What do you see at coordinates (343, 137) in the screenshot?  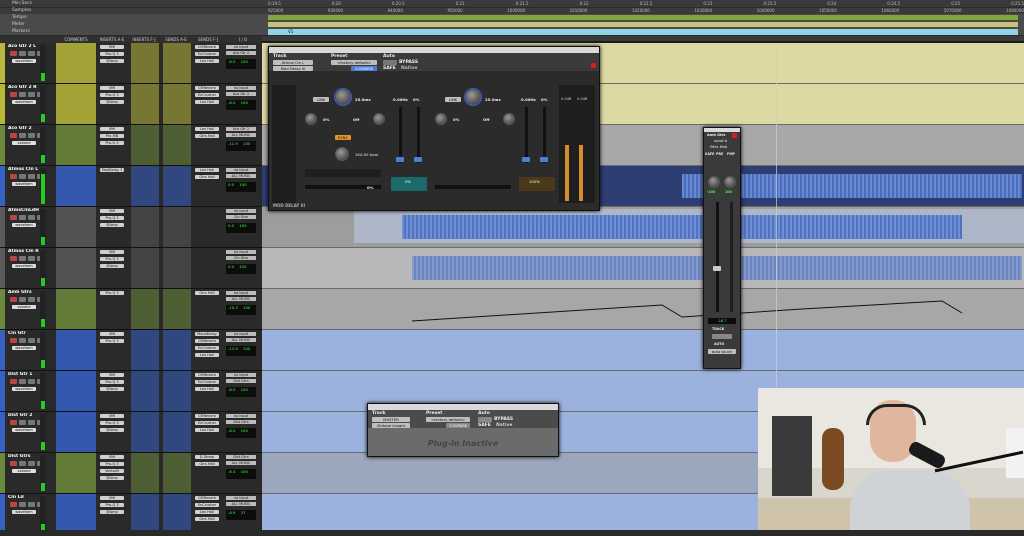 I see `sync-button: SYNC` at bounding box center [343, 137].